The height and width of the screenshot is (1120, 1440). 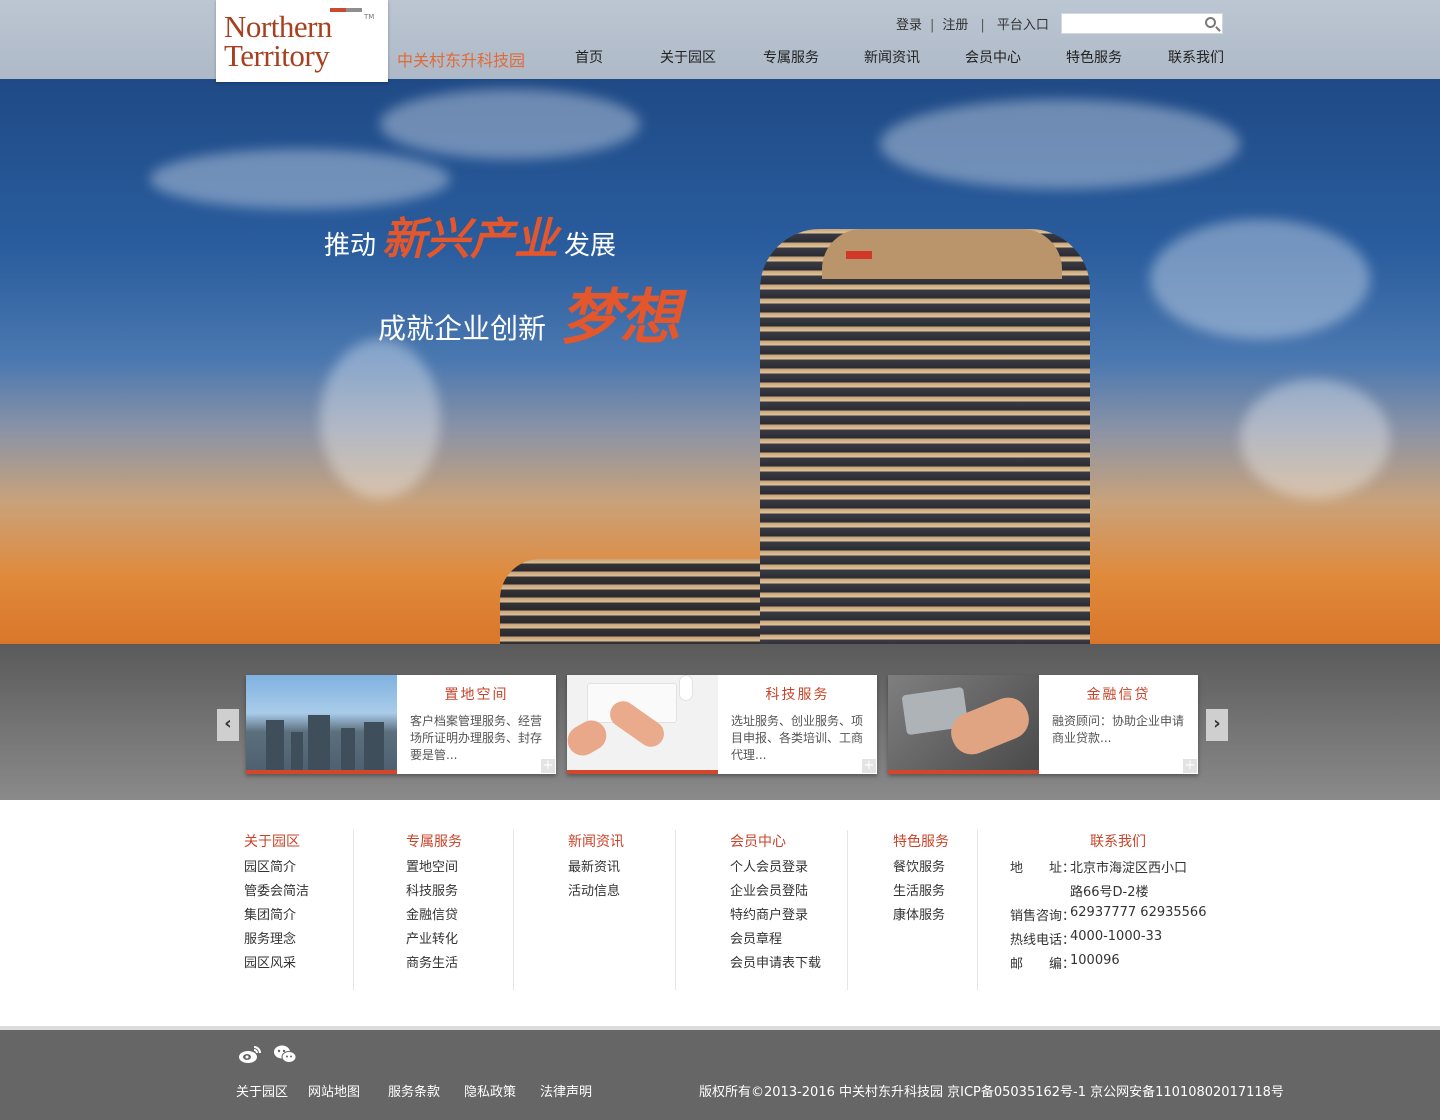 I want to click on slogan-text: 发展, so click(x=590, y=246).